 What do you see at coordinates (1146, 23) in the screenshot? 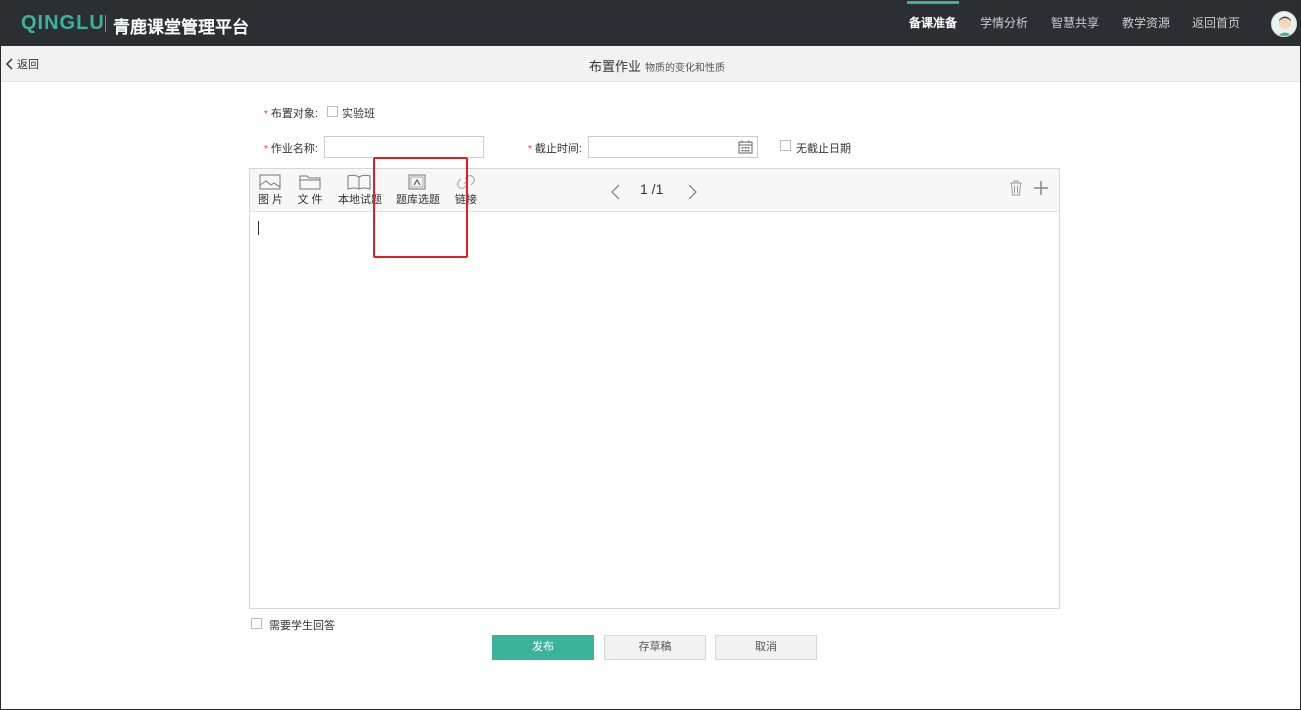
I see `nav-item-teaching-resources: 教学资源` at bounding box center [1146, 23].